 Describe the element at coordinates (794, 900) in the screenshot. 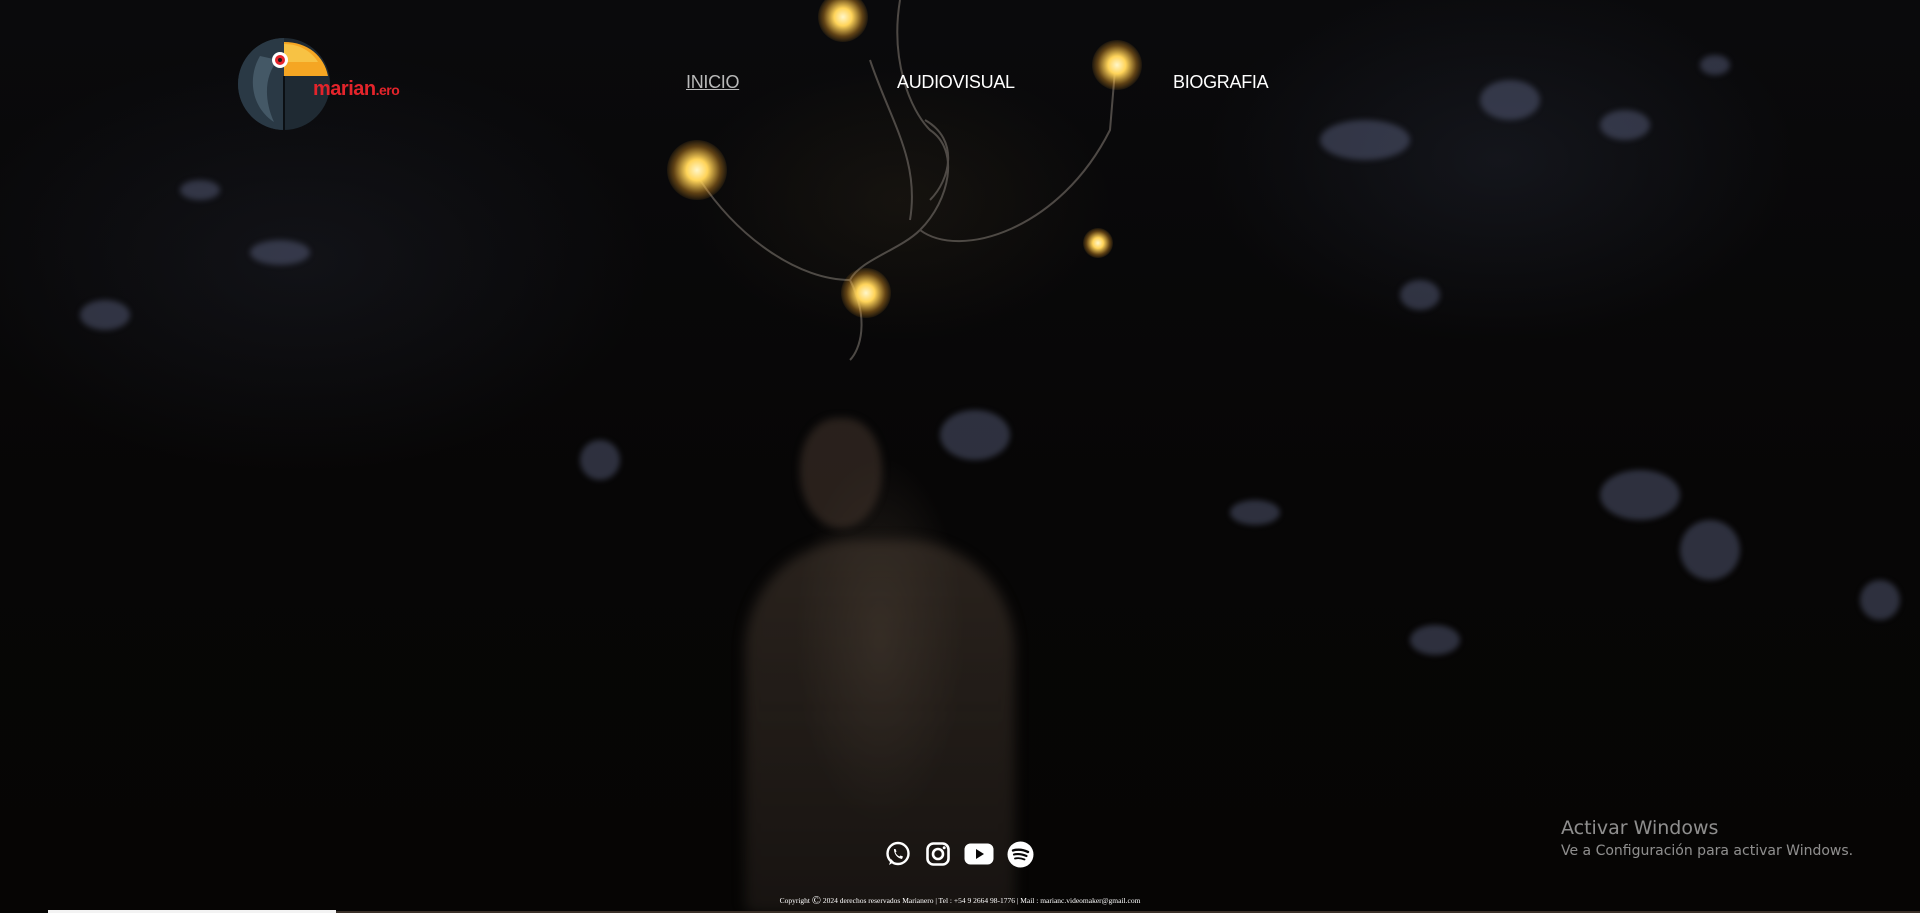

I see `copyright-prefix: Copyright` at that location.